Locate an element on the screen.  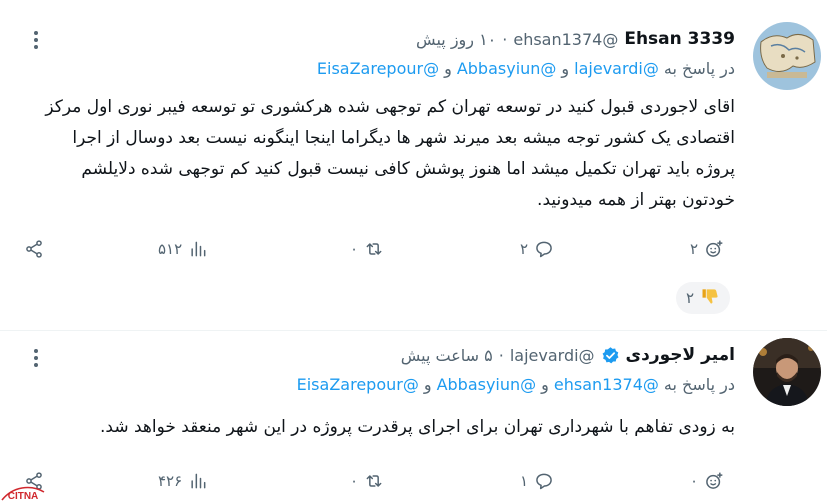
views-count: ۴۲۶ is located at coordinates (170, 481).